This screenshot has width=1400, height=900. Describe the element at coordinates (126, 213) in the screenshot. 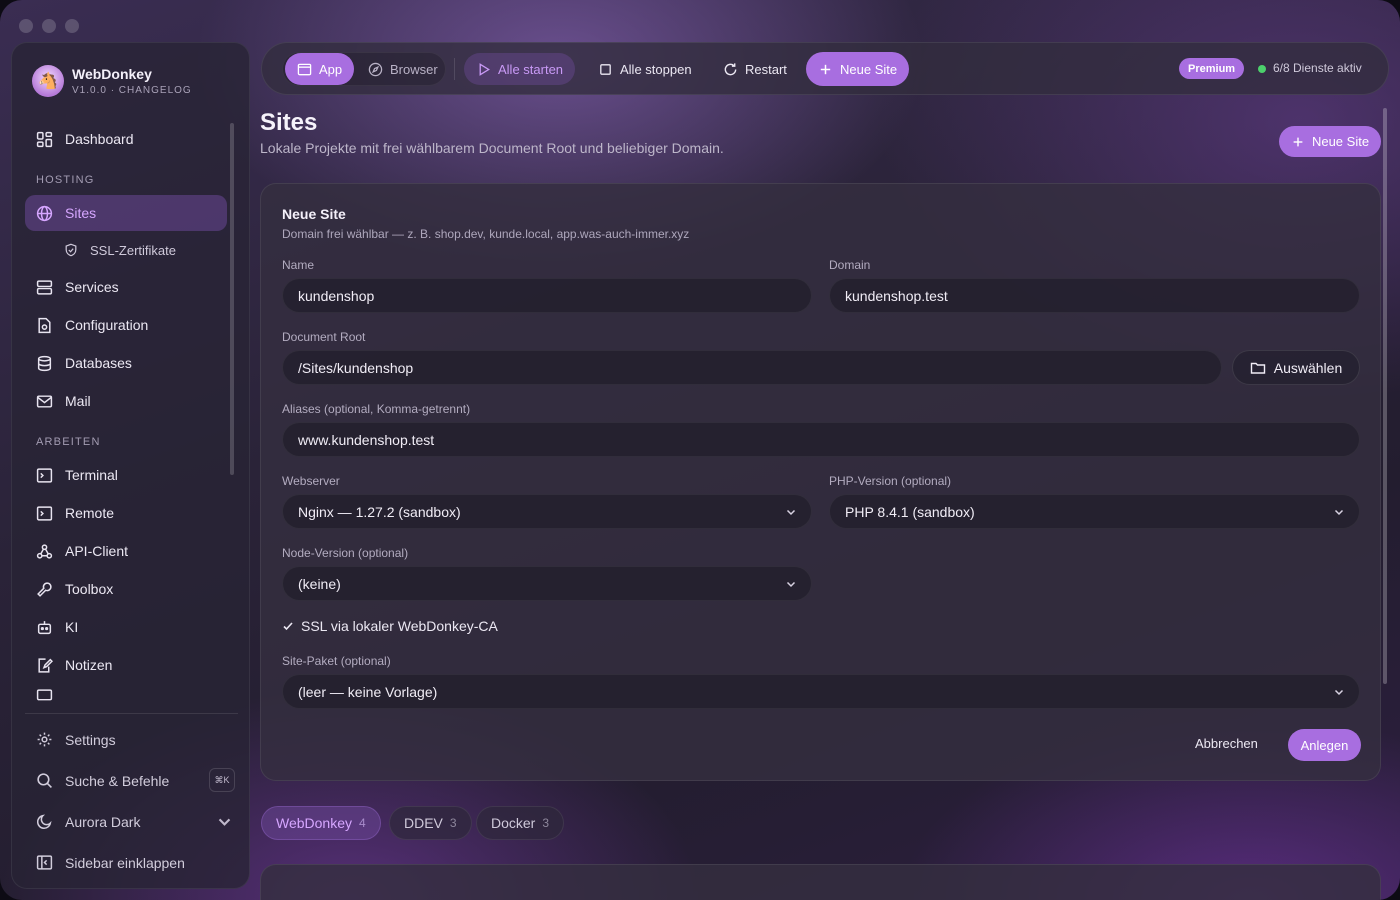

I see `sidebar-item-sites: Sites` at that location.